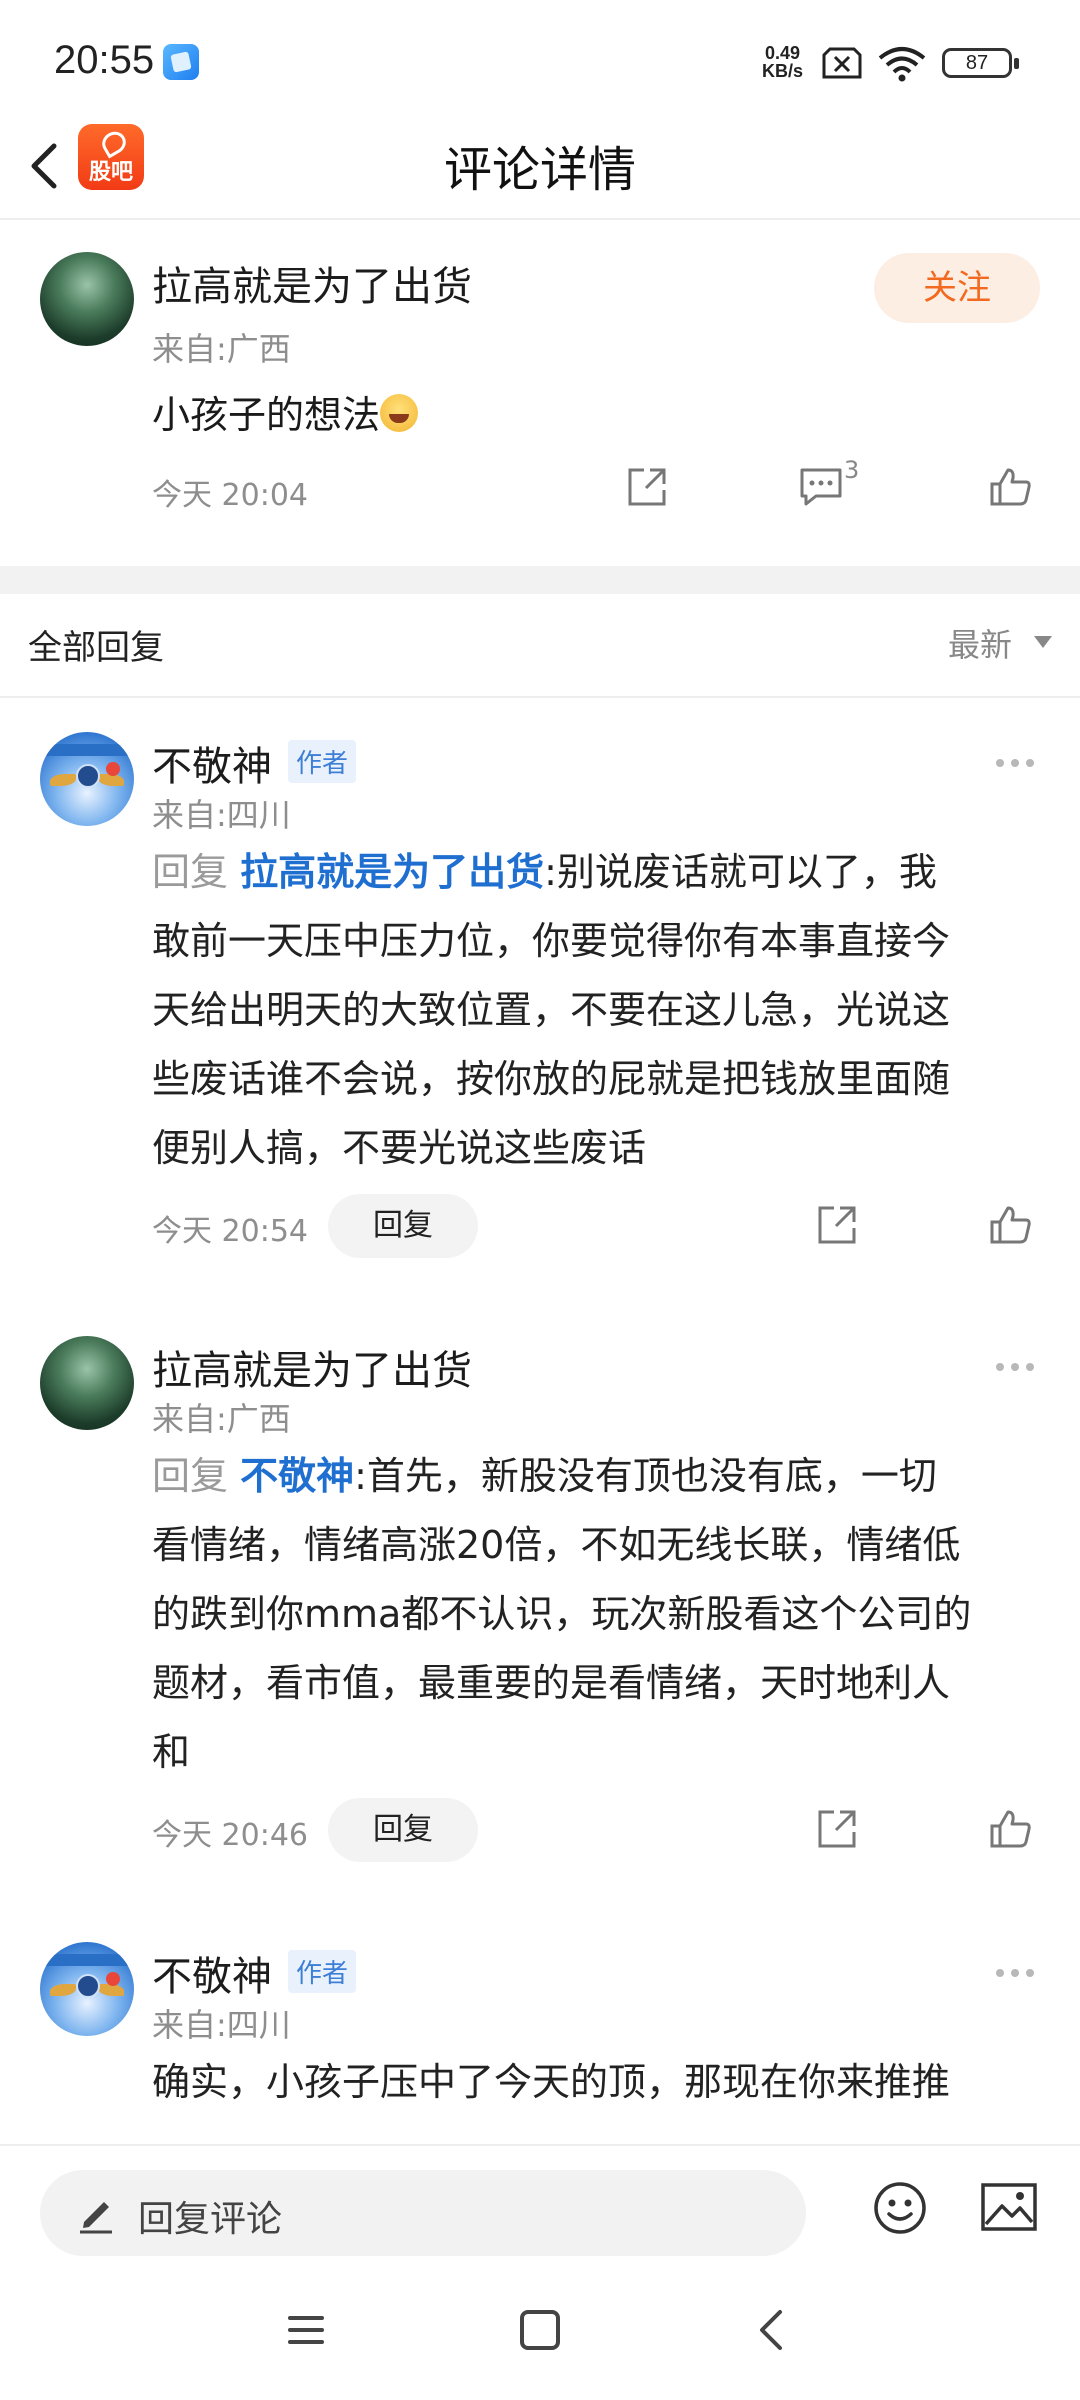 The width and height of the screenshot is (1080, 2400). Describe the element at coordinates (821, 487) in the screenshot. I see `comment-icon` at that location.